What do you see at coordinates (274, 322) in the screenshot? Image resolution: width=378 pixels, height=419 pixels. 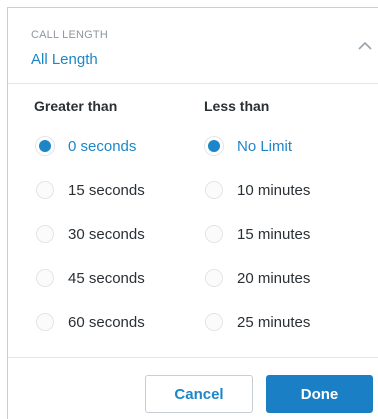 I see `option-label: 25 minutes` at bounding box center [274, 322].